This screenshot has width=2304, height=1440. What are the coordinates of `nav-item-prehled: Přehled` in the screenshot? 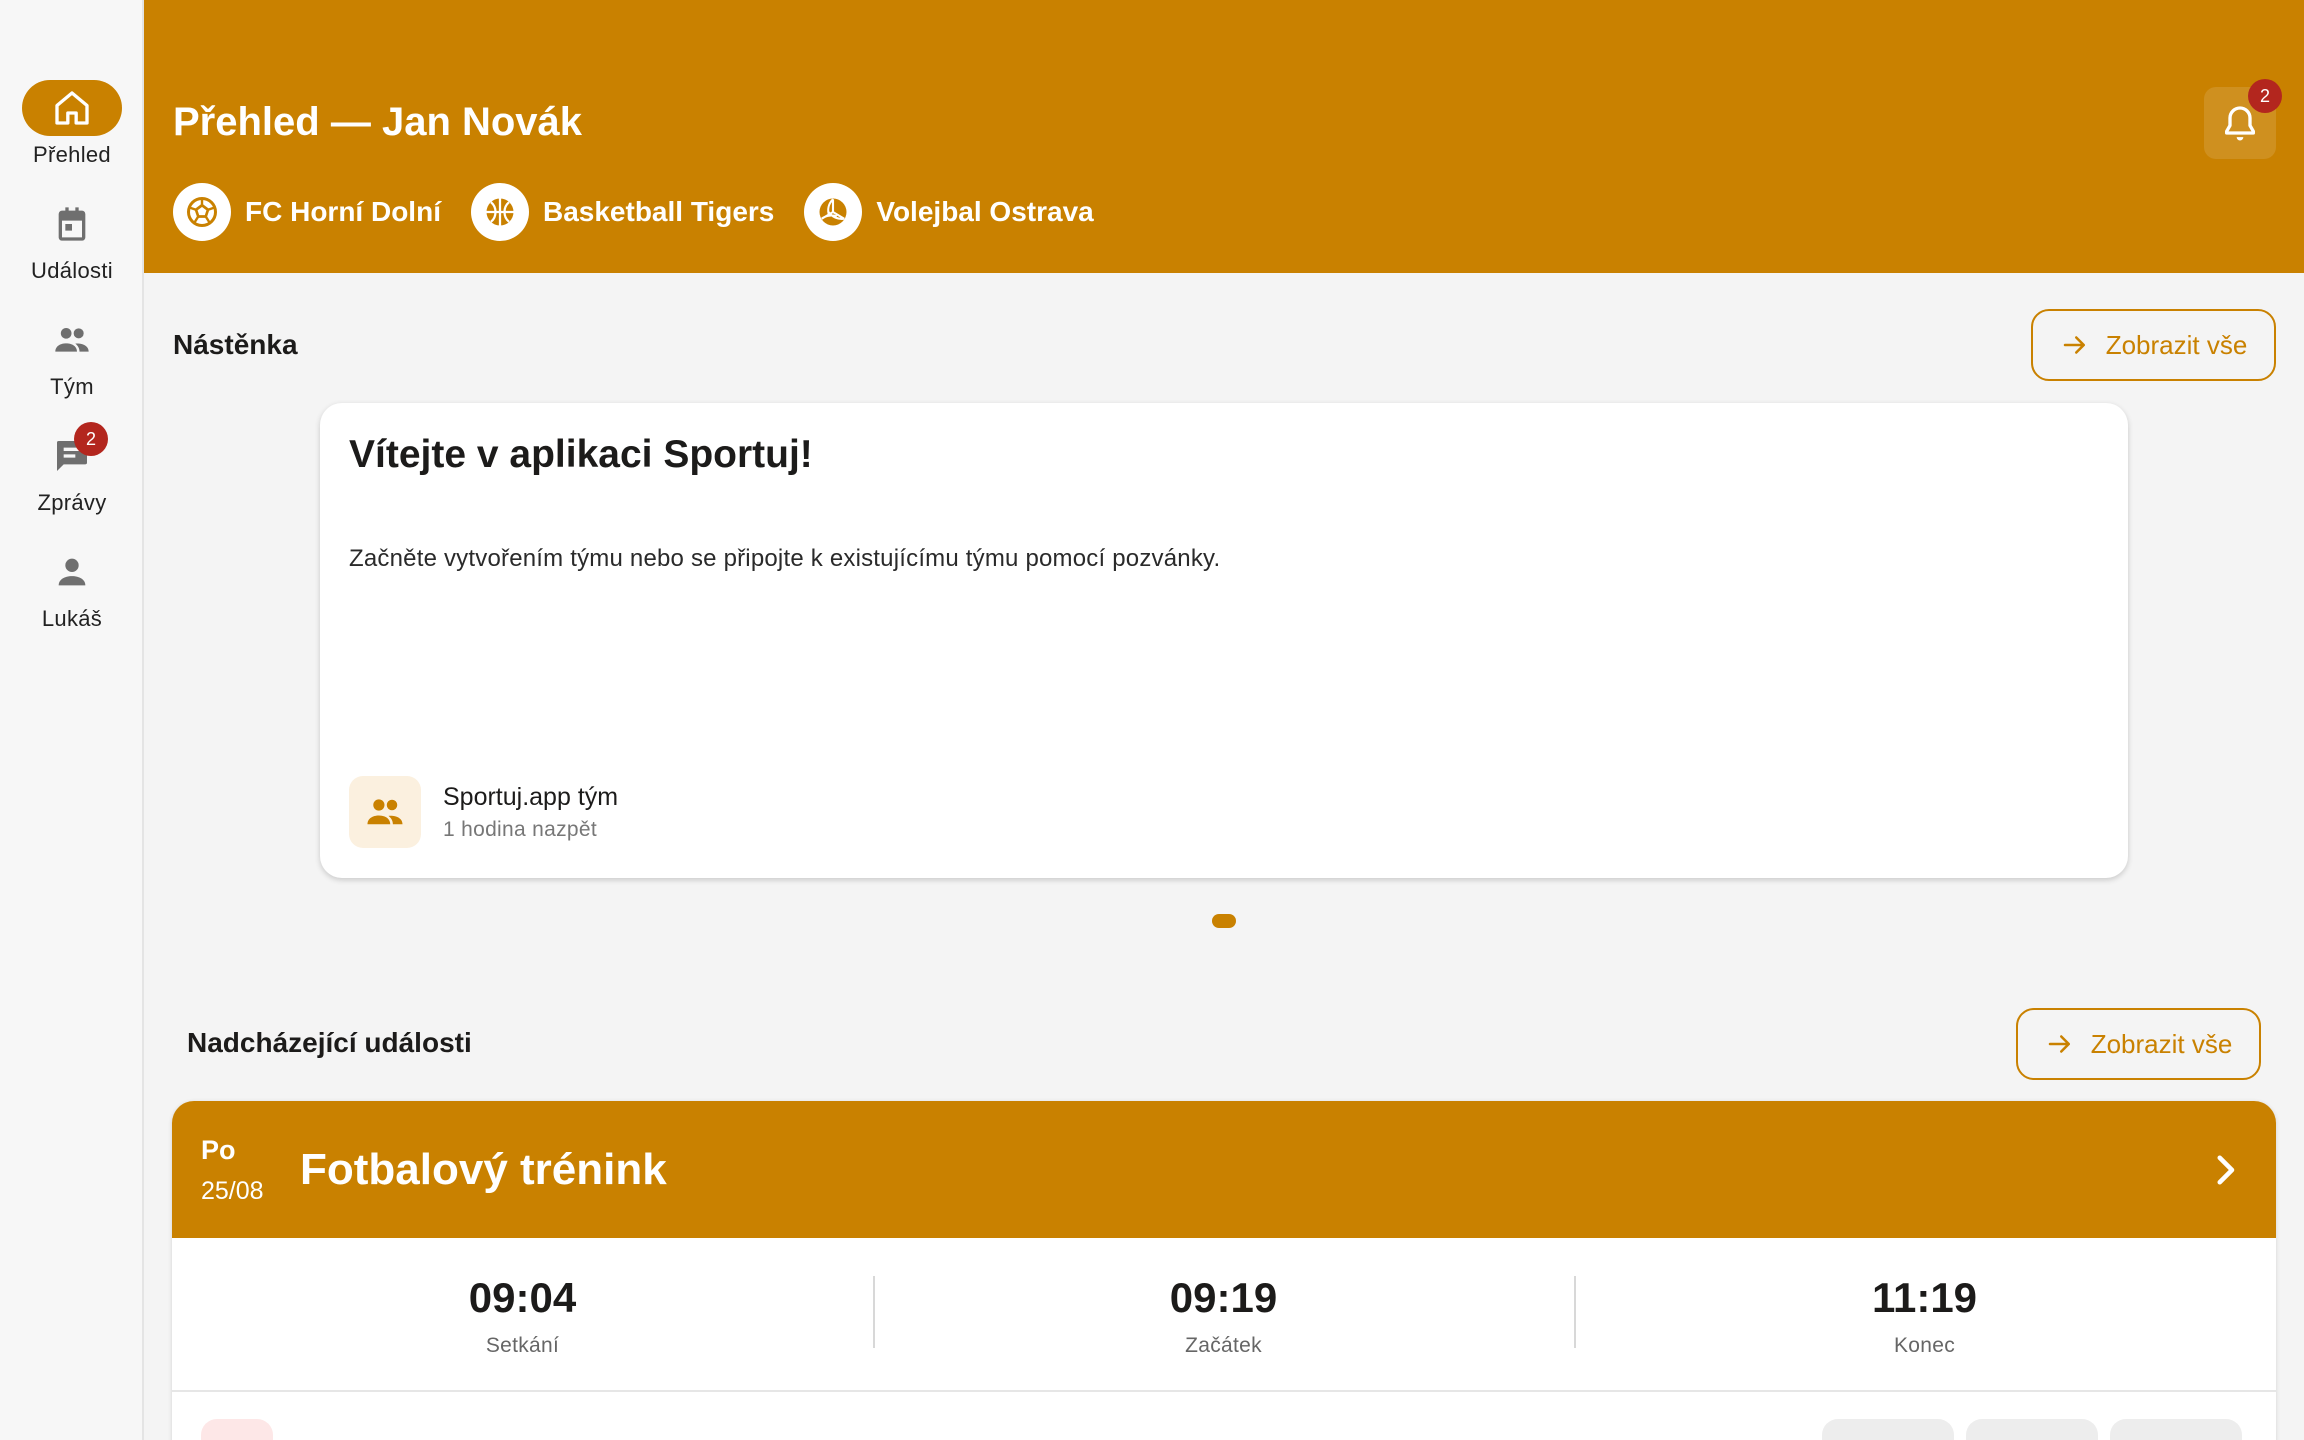 It's located at (72, 135).